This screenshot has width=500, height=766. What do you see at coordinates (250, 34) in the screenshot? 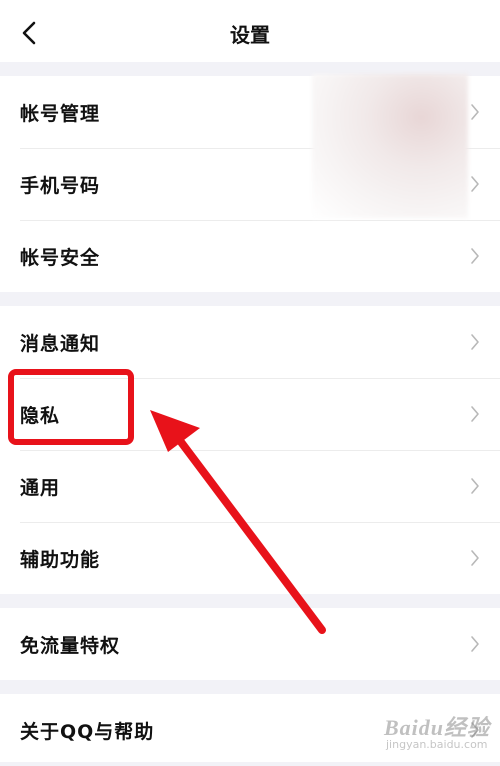
I see `page-title: 设置` at bounding box center [250, 34].